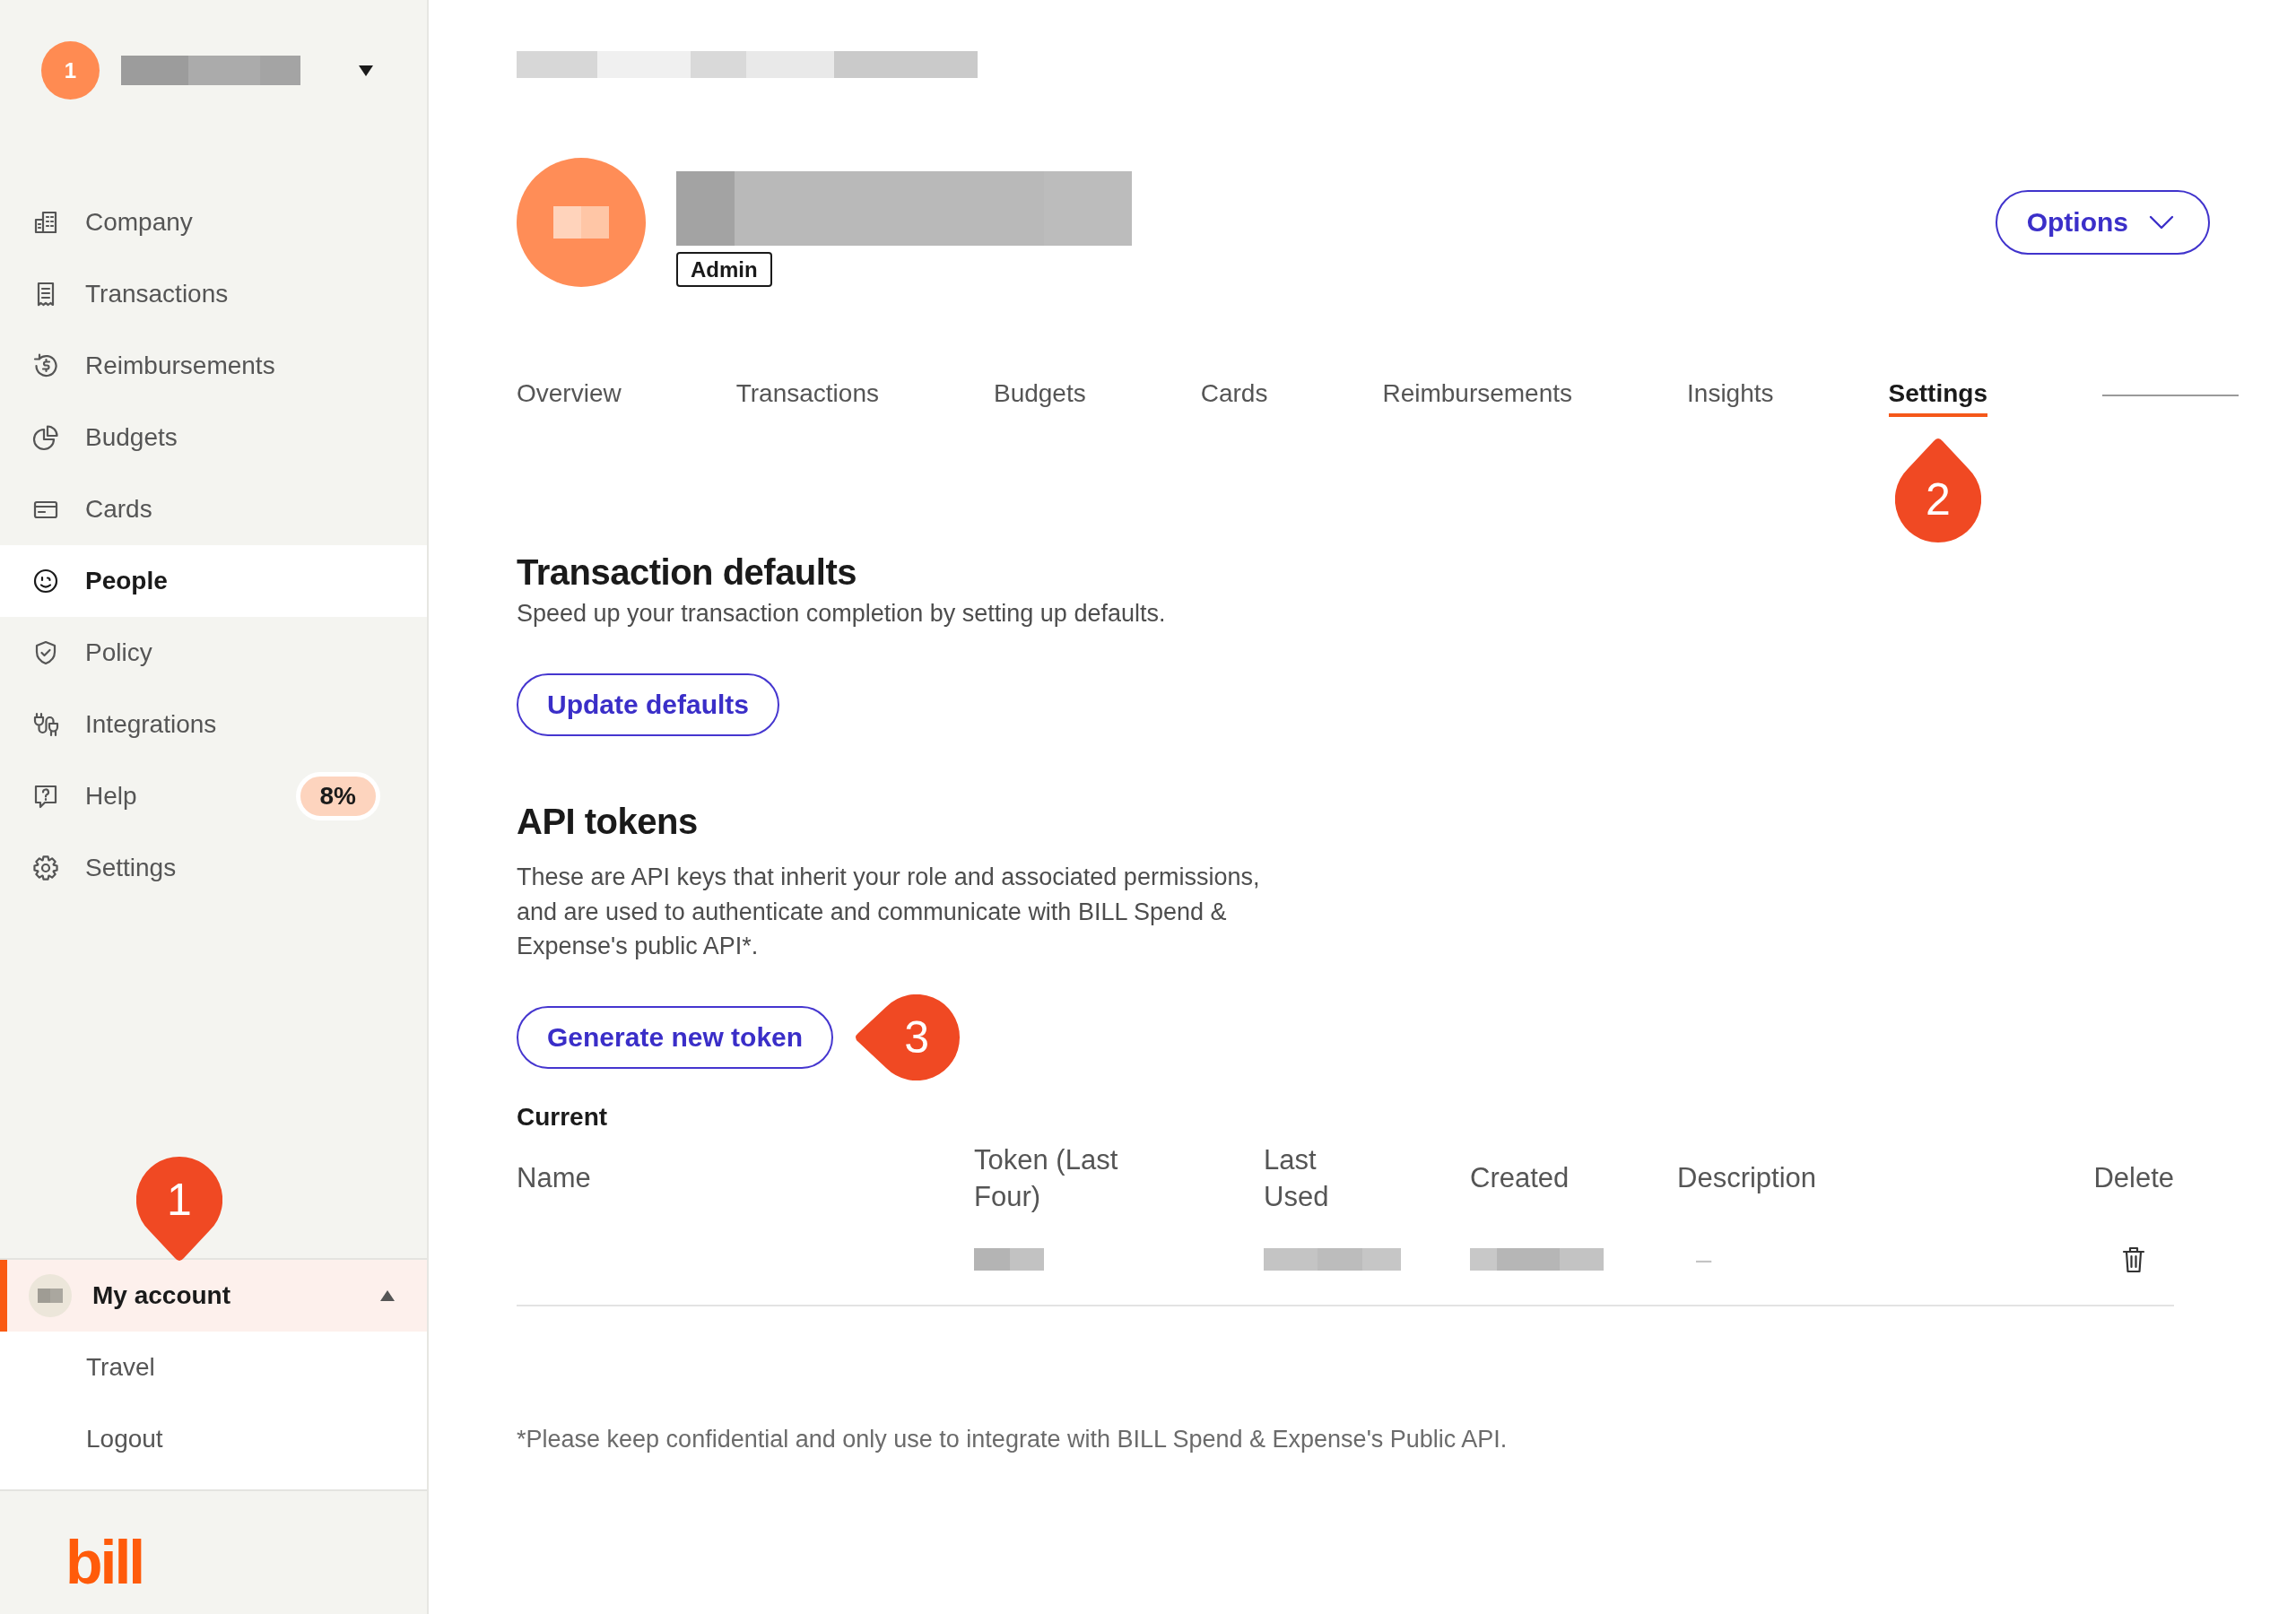  I want to click on sidebar-item: Company, so click(213, 222).